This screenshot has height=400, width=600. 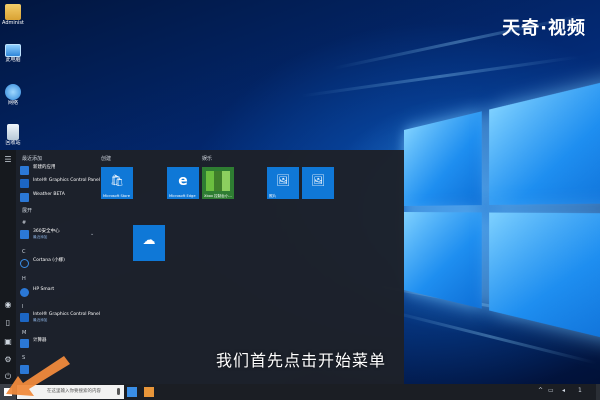 What do you see at coordinates (8, 323) in the screenshot?
I see `documents-icon: ▯` at bounding box center [8, 323].